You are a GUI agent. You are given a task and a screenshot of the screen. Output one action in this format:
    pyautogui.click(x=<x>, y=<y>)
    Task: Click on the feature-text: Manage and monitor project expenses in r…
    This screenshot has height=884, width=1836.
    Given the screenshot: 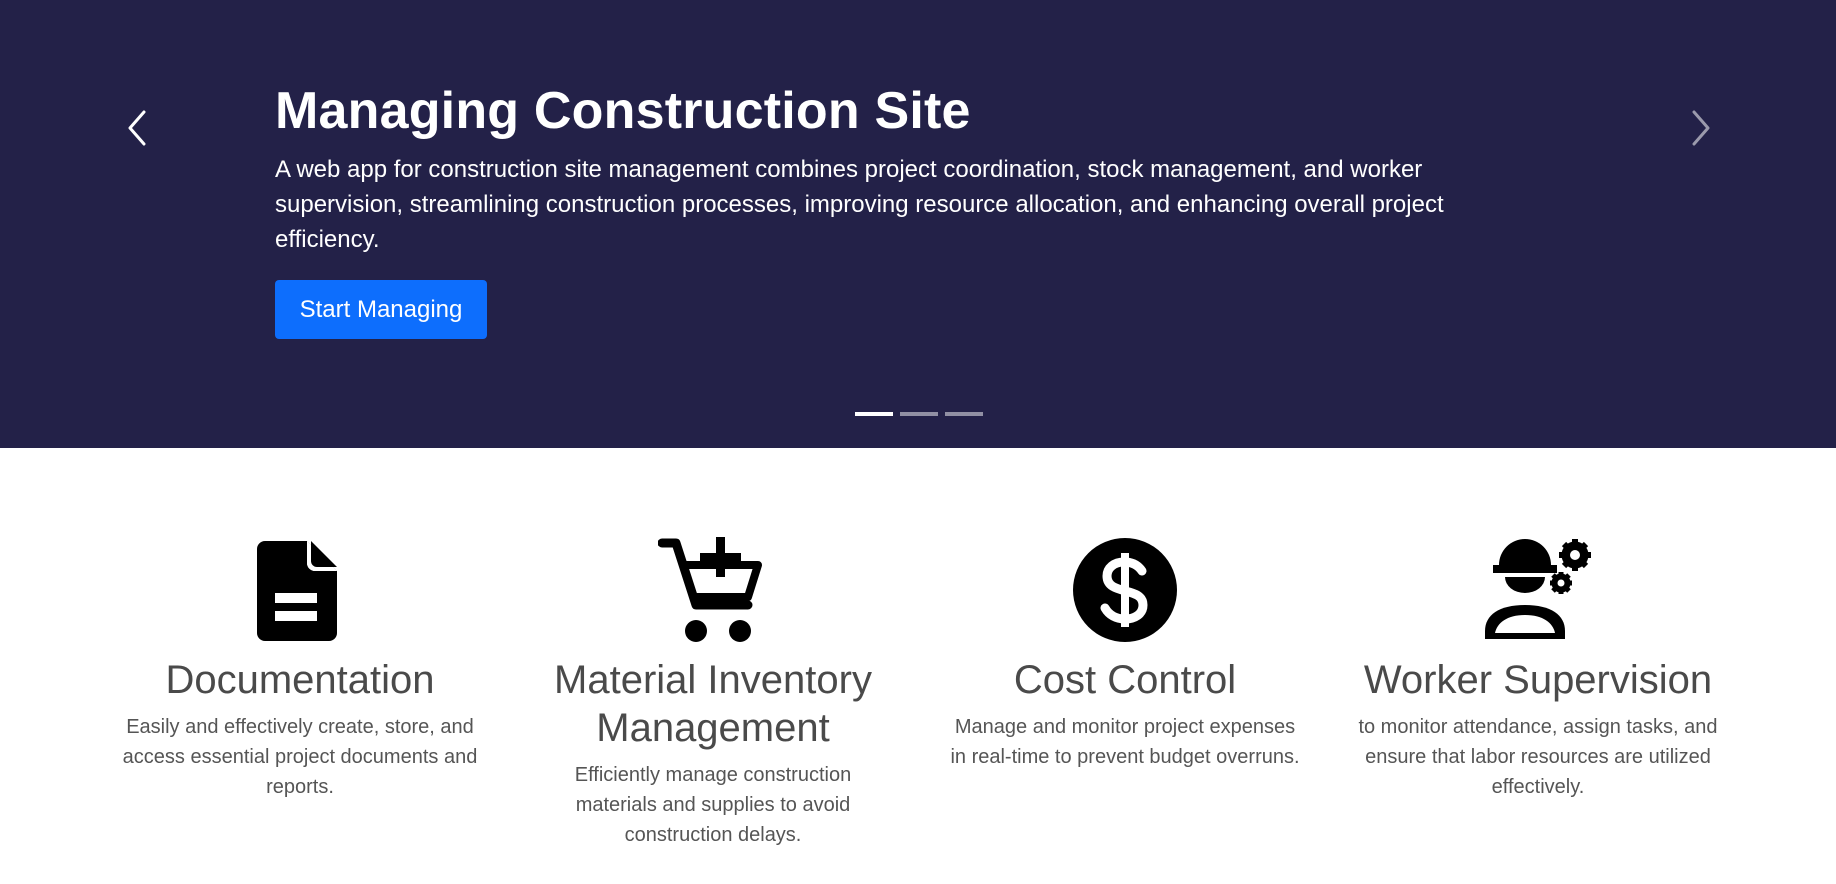 What is the action you would take?
    pyautogui.click(x=1125, y=742)
    